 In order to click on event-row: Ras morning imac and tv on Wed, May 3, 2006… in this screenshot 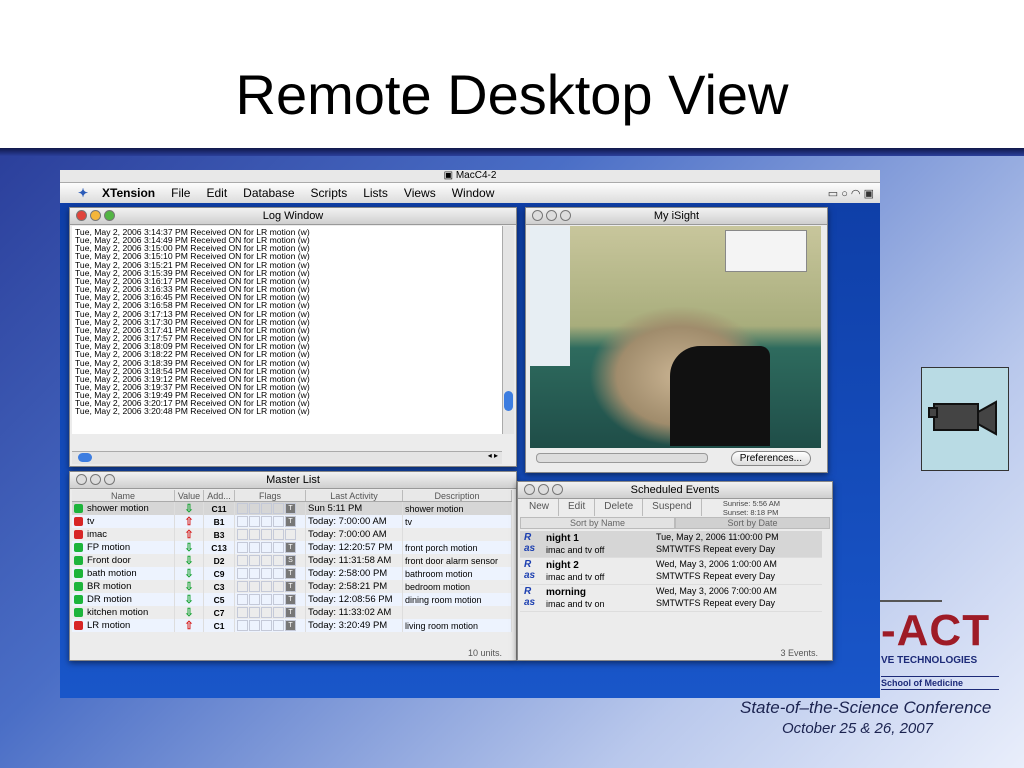, I will do `click(671, 598)`.